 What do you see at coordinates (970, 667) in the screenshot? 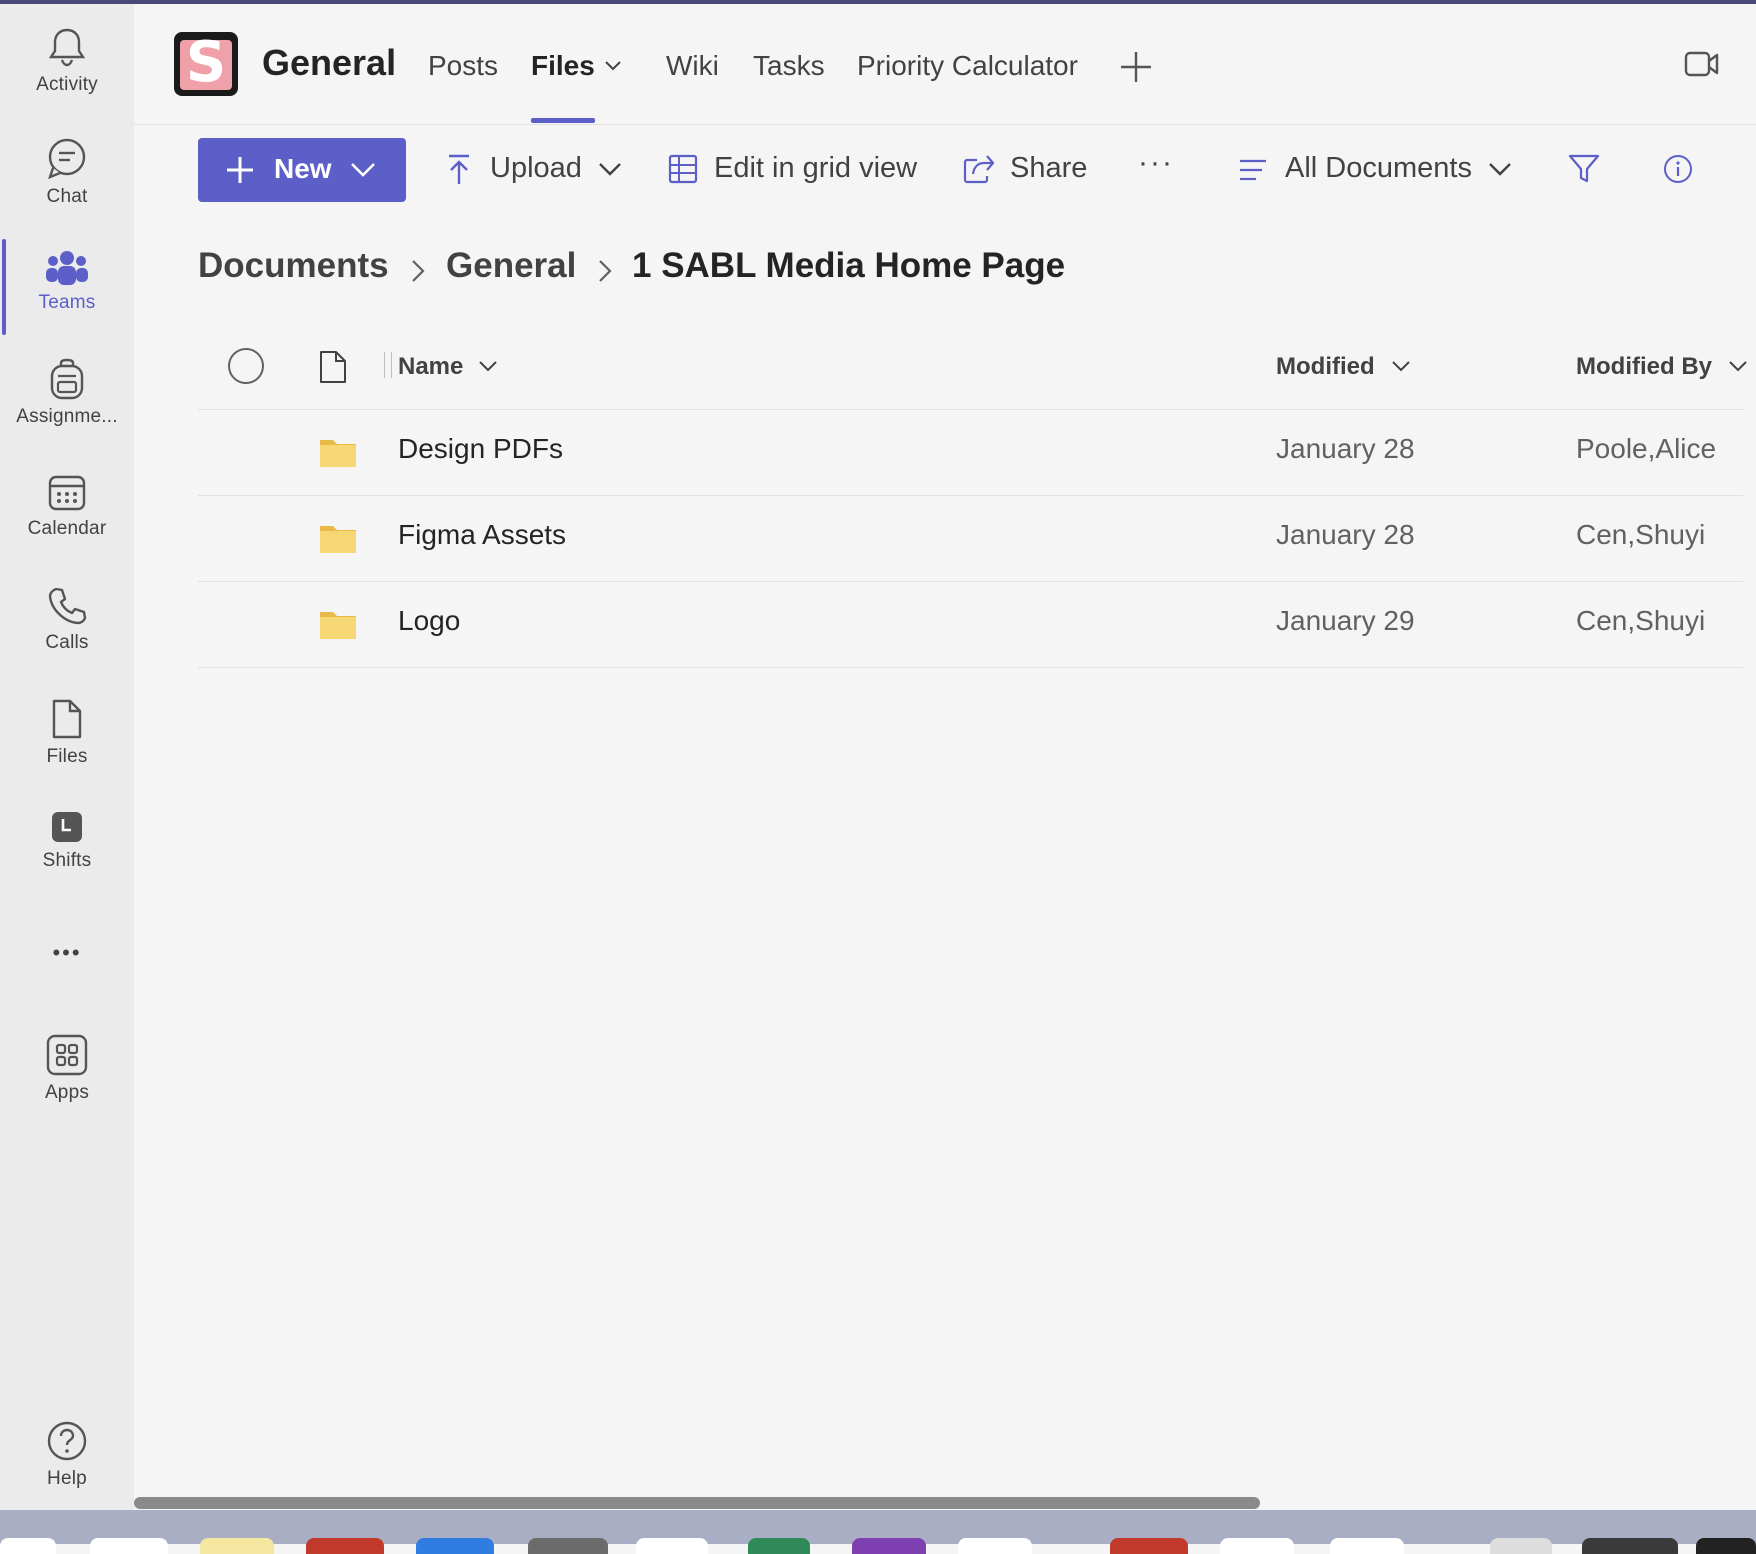
I see `row-divider` at bounding box center [970, 667].